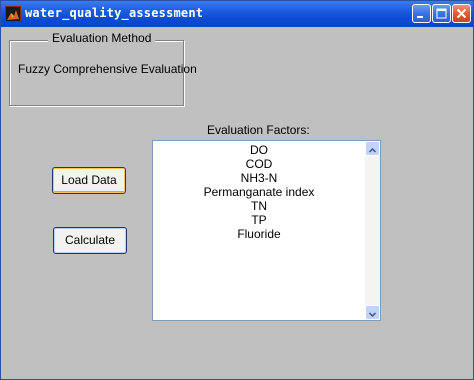  I want to click on evaluation-factors-label: Evaluation Factors:, so click(258, 130).